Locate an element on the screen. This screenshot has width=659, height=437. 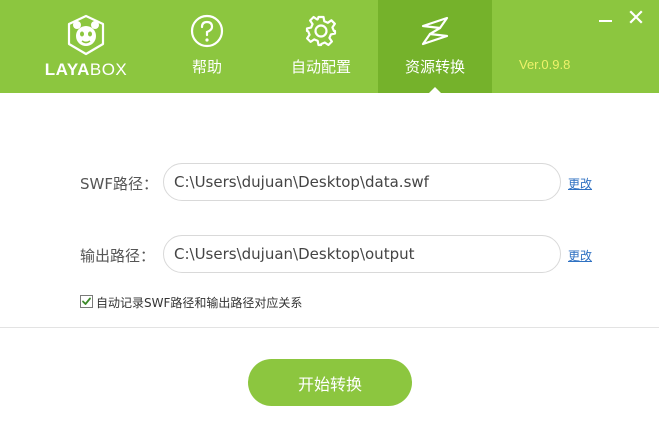
start-convert-button: 开始转换 is located at coordinates (330, 382).